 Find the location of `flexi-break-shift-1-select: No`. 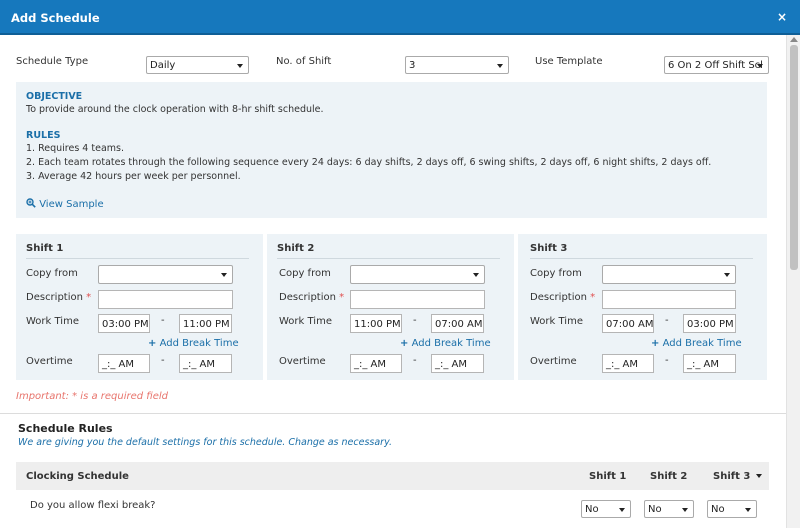

flexi-break-shift-1-select: No is located at coordinates (606, 509).